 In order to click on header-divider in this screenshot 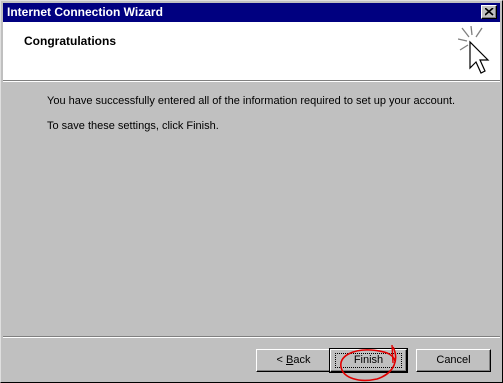, I will do `click(251, 81)`.